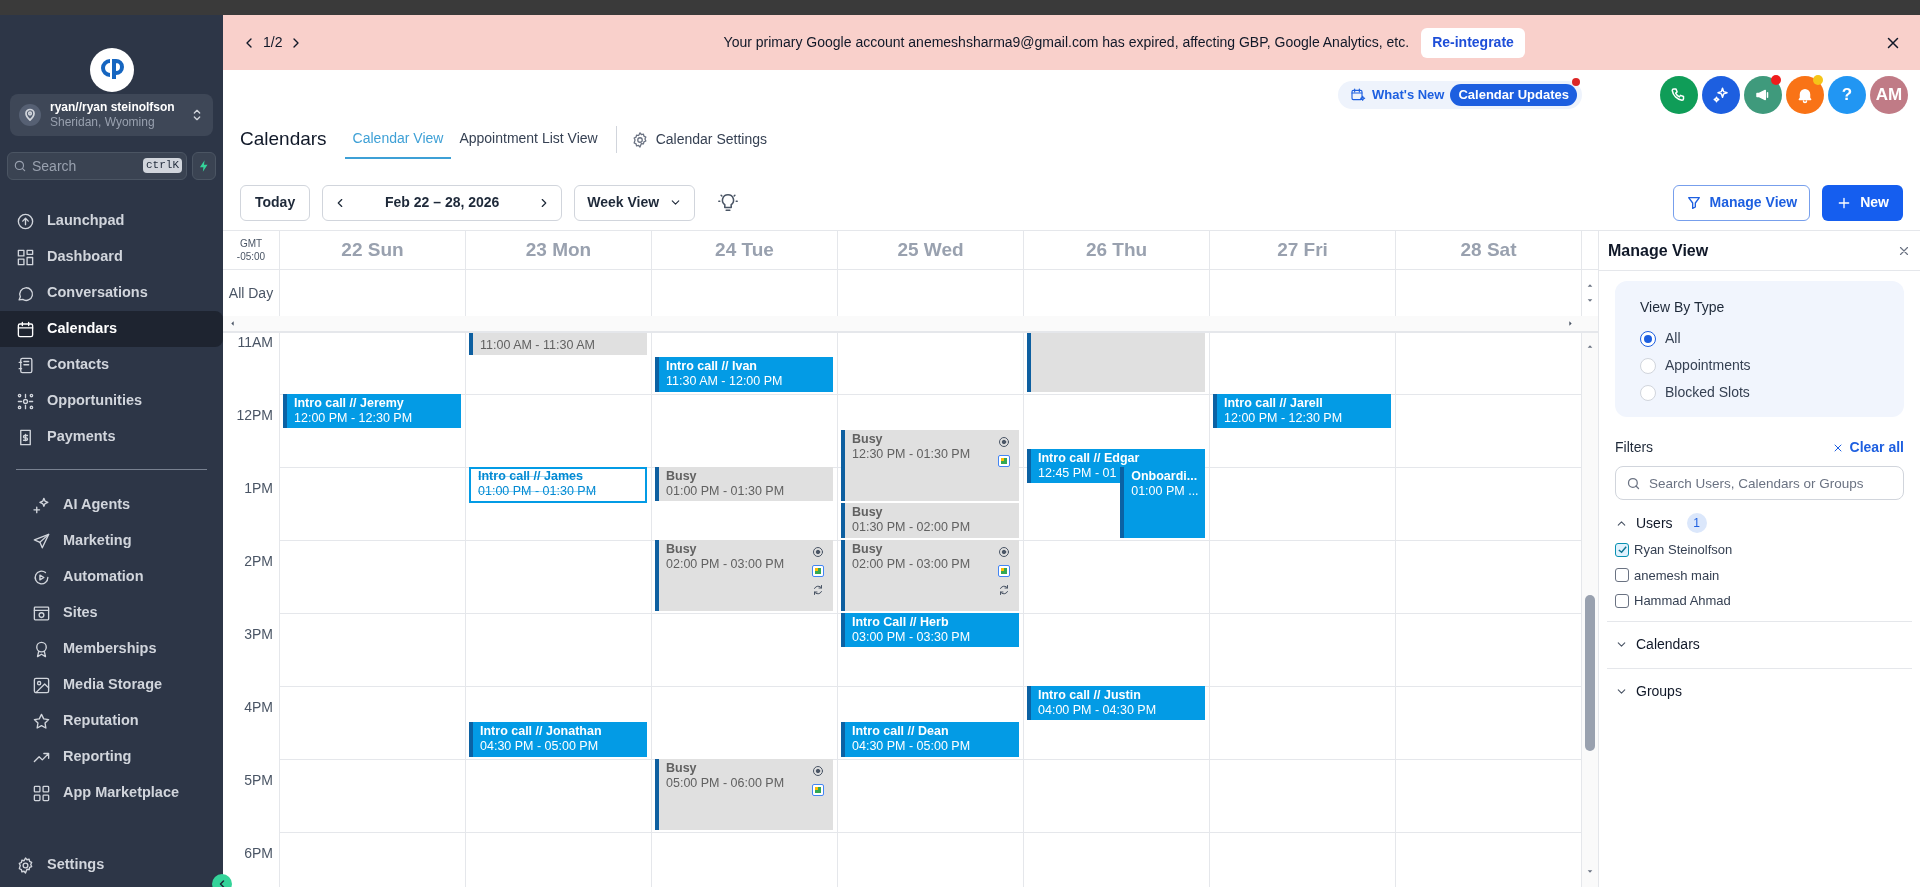  Describe the element at coordinates (111, 865) in the screenshot. I see `nav-item: Settings` at that location.